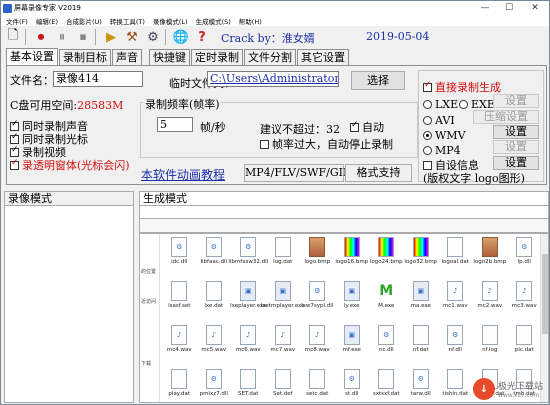  What do you see at coordinates (111, 37) in the screenshot?
I see `play-icon: ▶` at bounding box center [111, 37].